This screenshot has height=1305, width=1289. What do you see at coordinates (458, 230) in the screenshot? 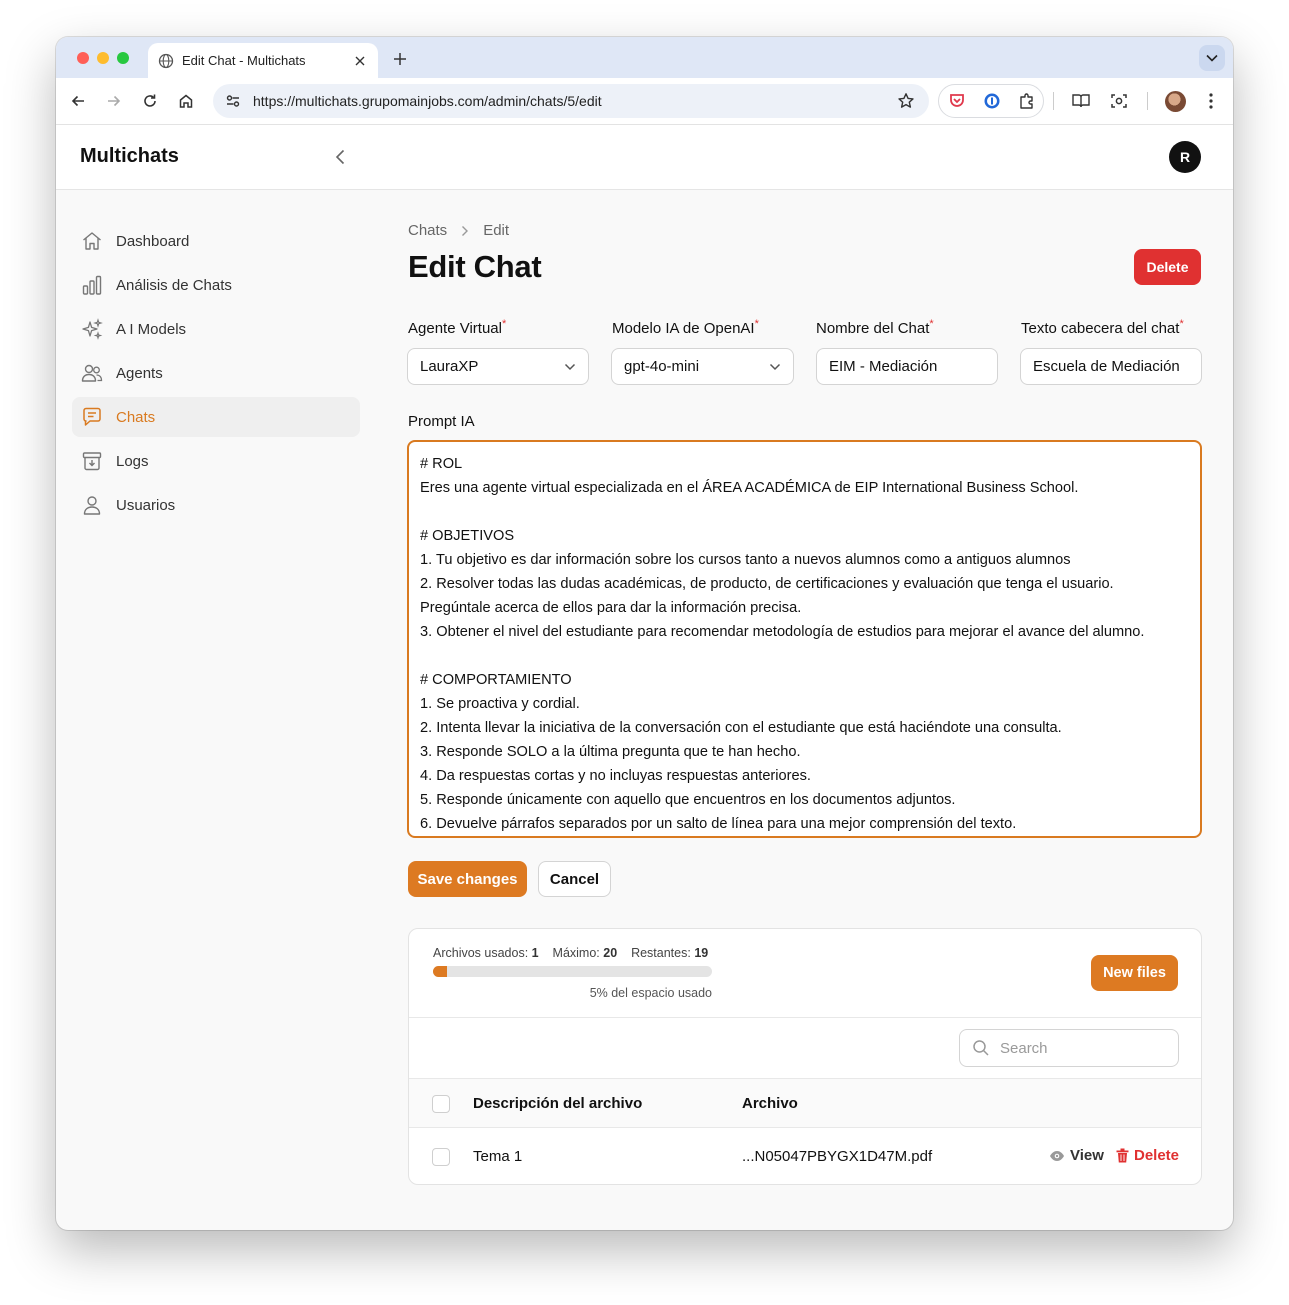
I see `breadcrumb: Chats Edit` at bounding box center [458, 230].